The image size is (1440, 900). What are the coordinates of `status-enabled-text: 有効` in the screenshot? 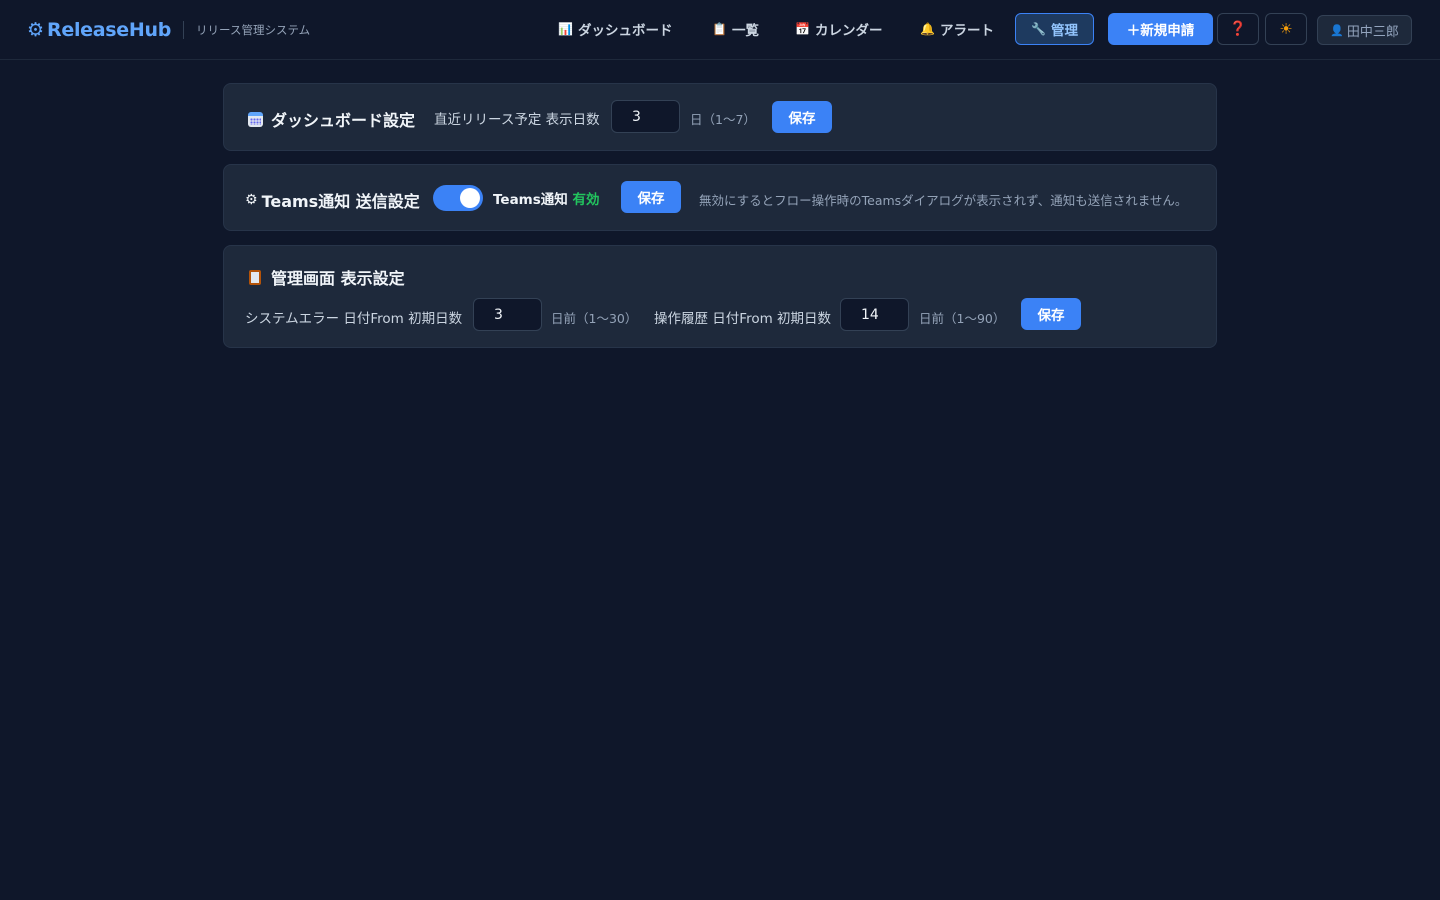 It's located at (586, 200).